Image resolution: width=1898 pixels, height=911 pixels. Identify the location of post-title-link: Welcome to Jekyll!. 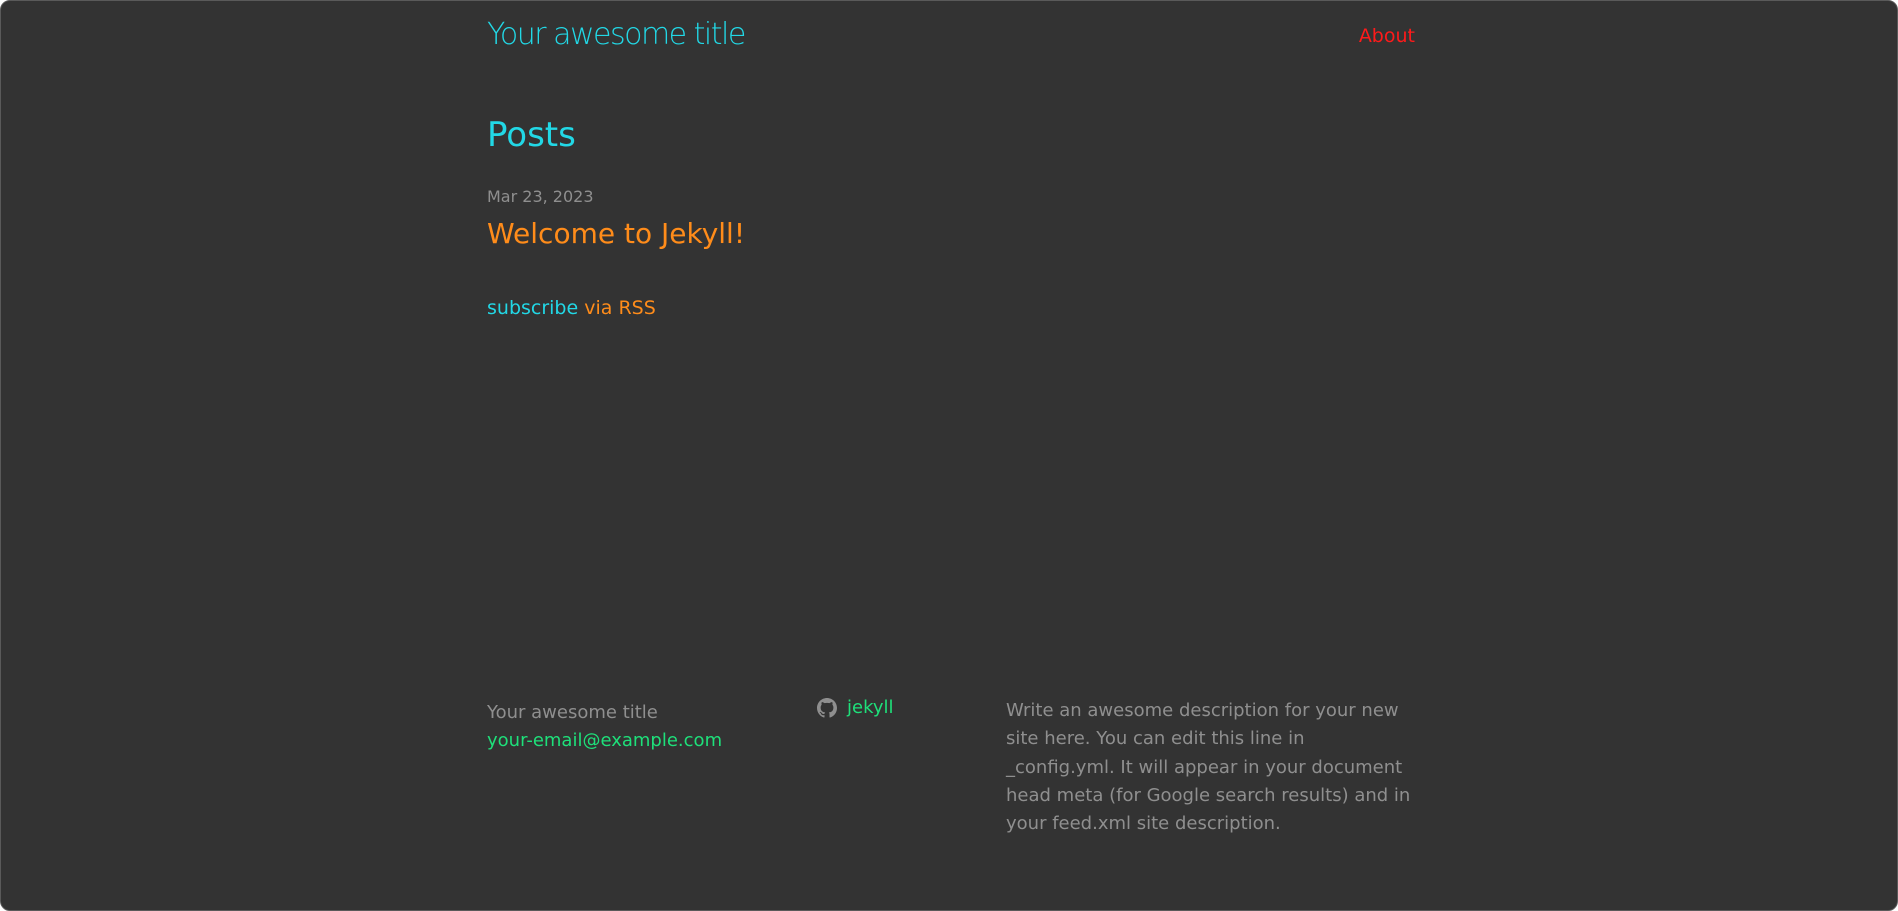
(616, 233).